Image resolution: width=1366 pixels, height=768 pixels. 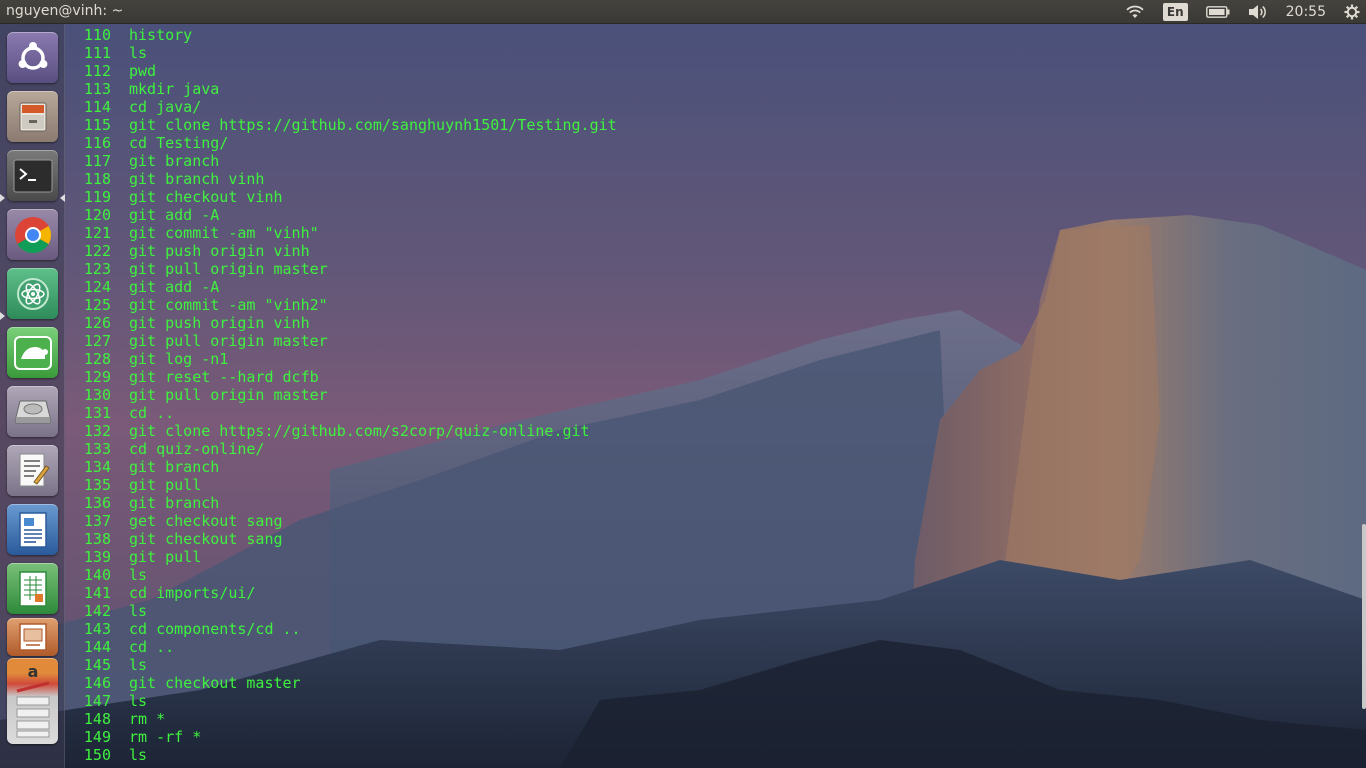 I want to click on atom-icon, so click(x=32, y=293).